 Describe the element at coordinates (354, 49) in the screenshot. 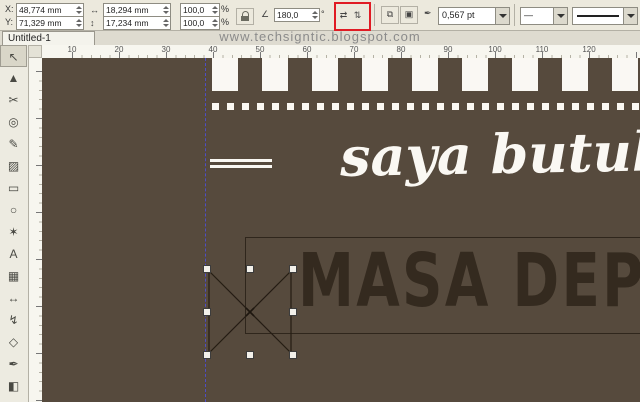

I see `ruler-number: 70` at that location.